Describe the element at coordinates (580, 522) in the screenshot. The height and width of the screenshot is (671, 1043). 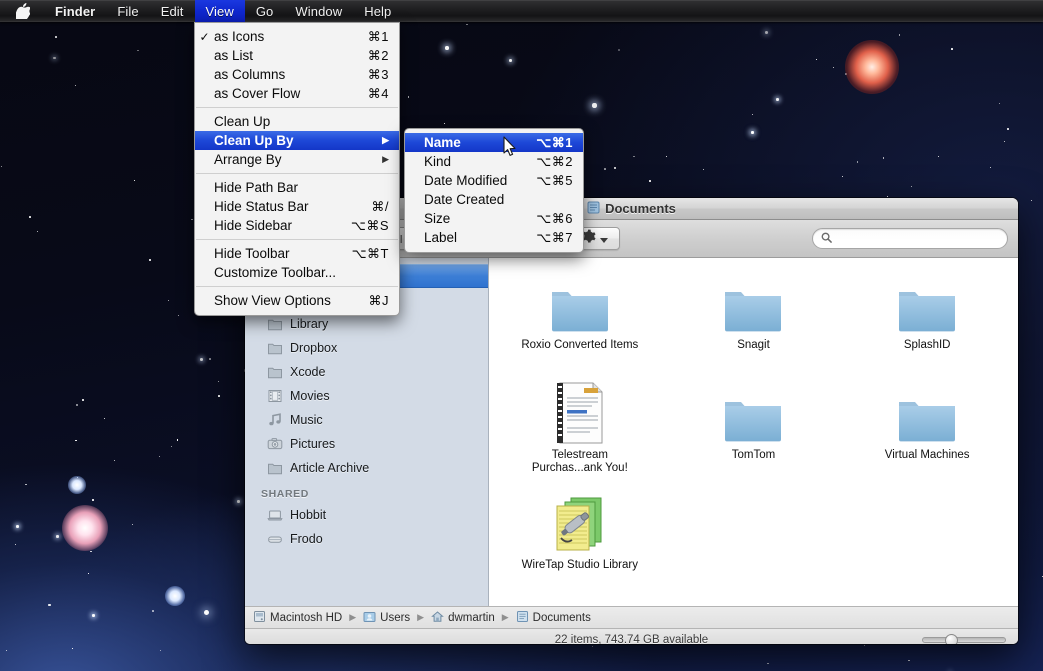
I see `wiretap-library-icon` at that location.